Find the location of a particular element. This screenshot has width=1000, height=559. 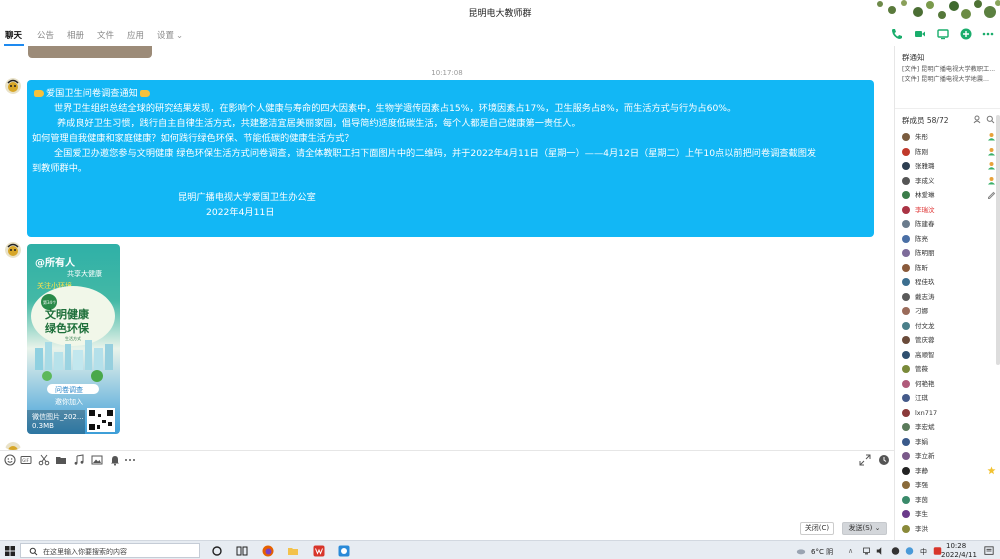

tab-files: 文件 is located at coordinates (105, 35).